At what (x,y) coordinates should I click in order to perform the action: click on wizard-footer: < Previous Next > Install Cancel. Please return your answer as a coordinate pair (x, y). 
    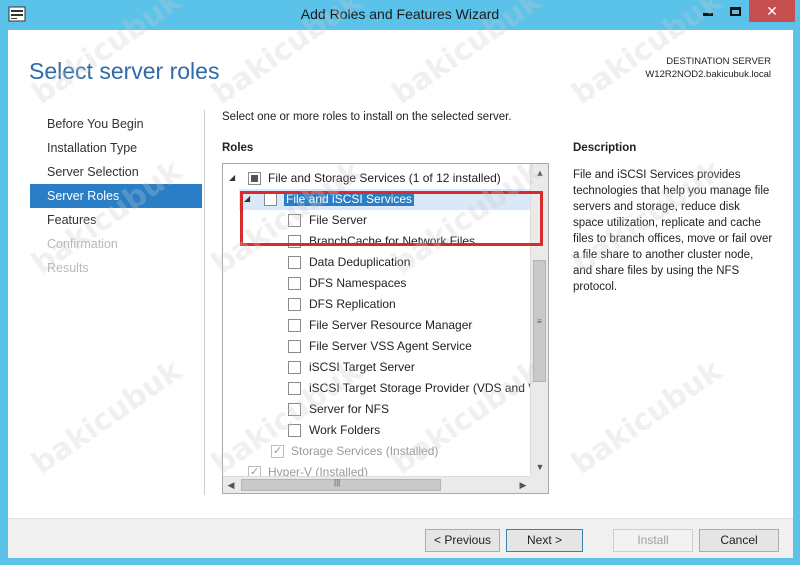
    Looking at the image, I should click on (400, 538).